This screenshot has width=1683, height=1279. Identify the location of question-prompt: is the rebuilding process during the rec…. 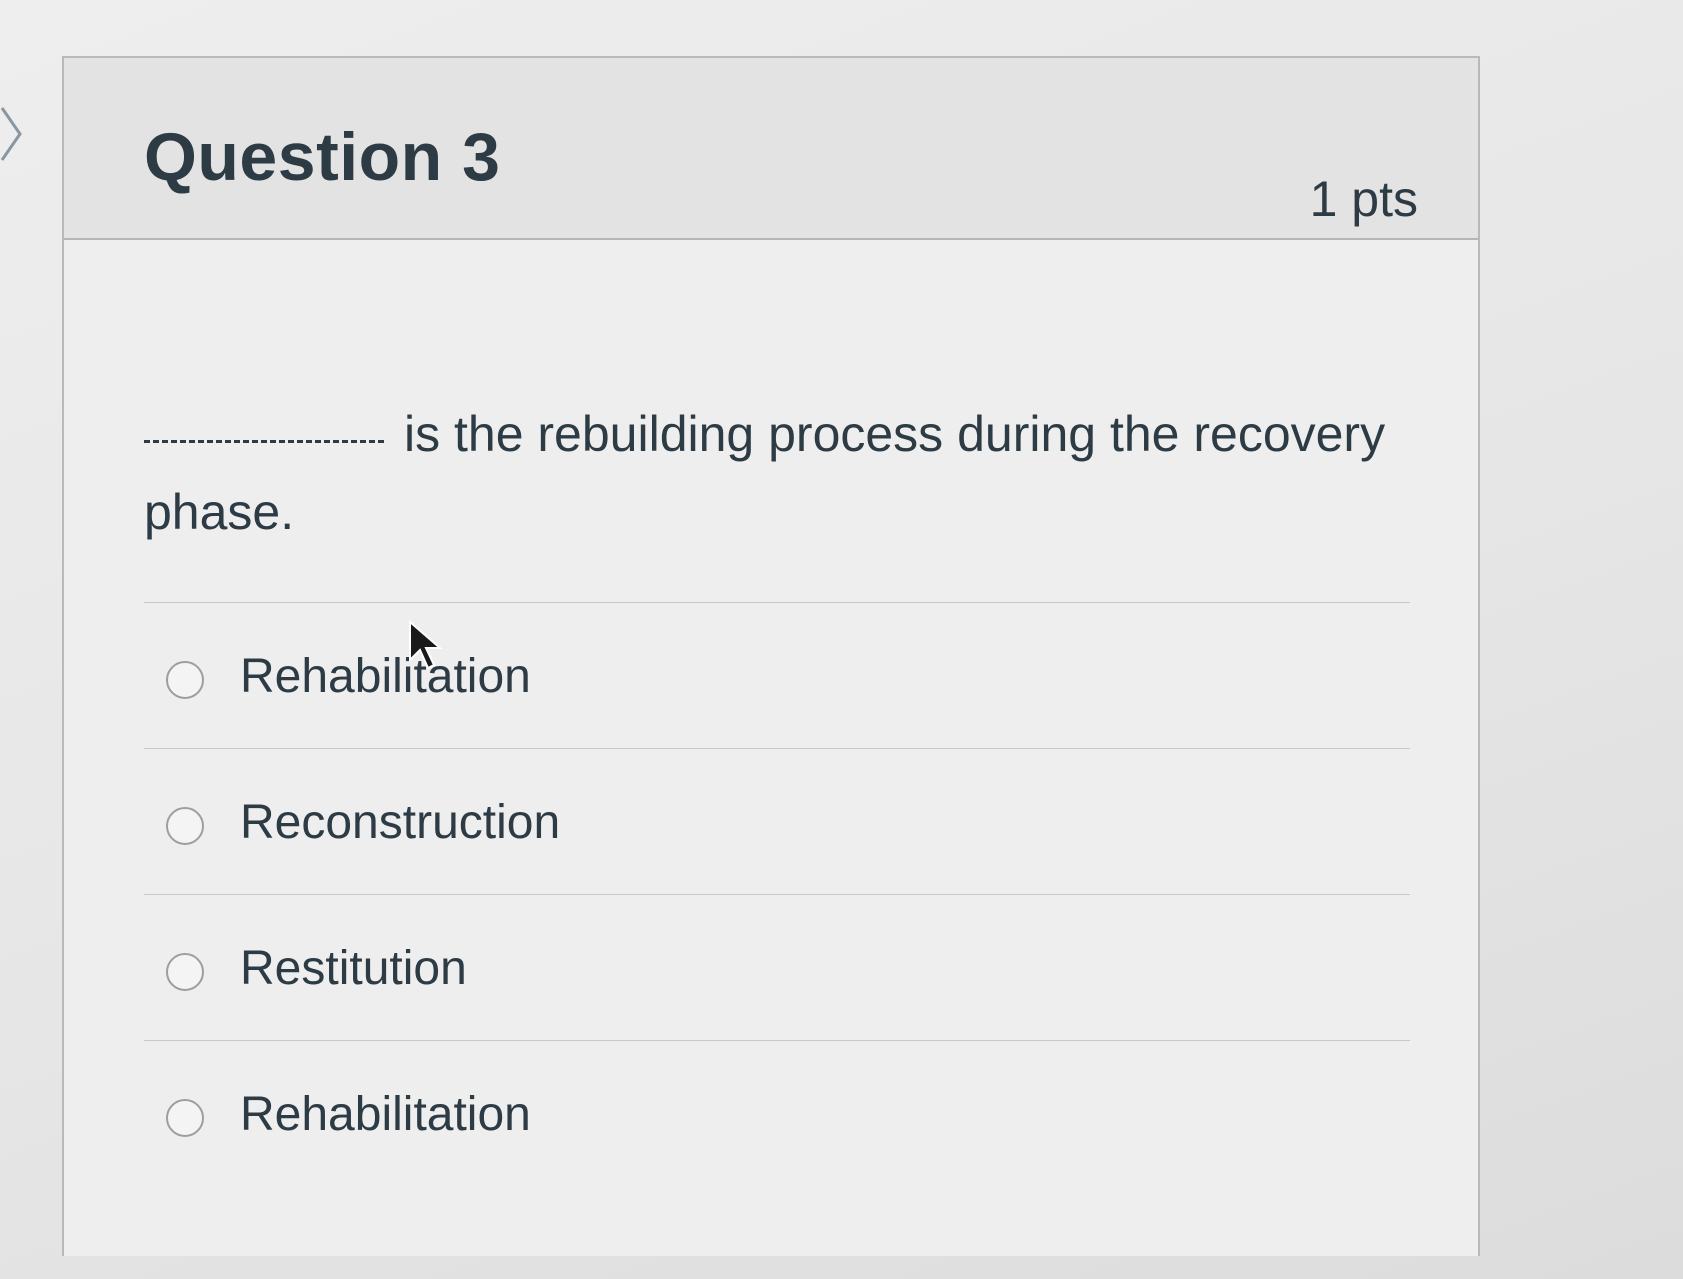
(765, 473).